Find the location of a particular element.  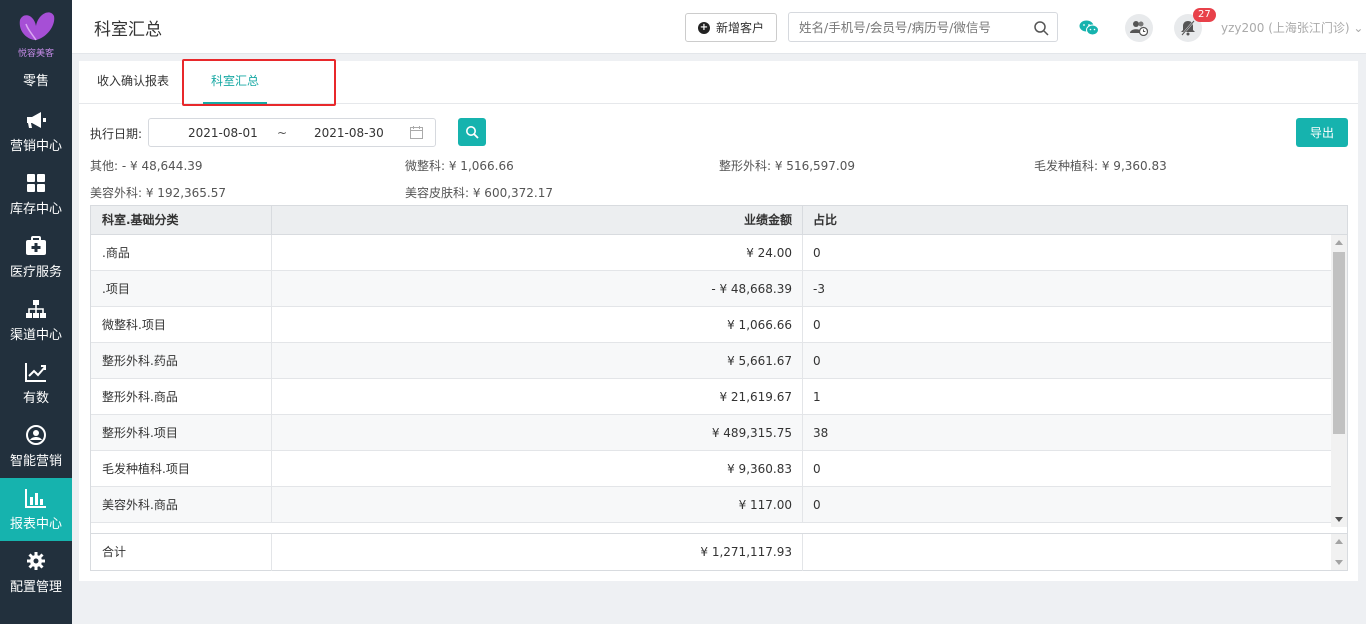

table-row: 整形外科.药品 ¥ 5,661.67 0 is located at coordinates (712, 361).